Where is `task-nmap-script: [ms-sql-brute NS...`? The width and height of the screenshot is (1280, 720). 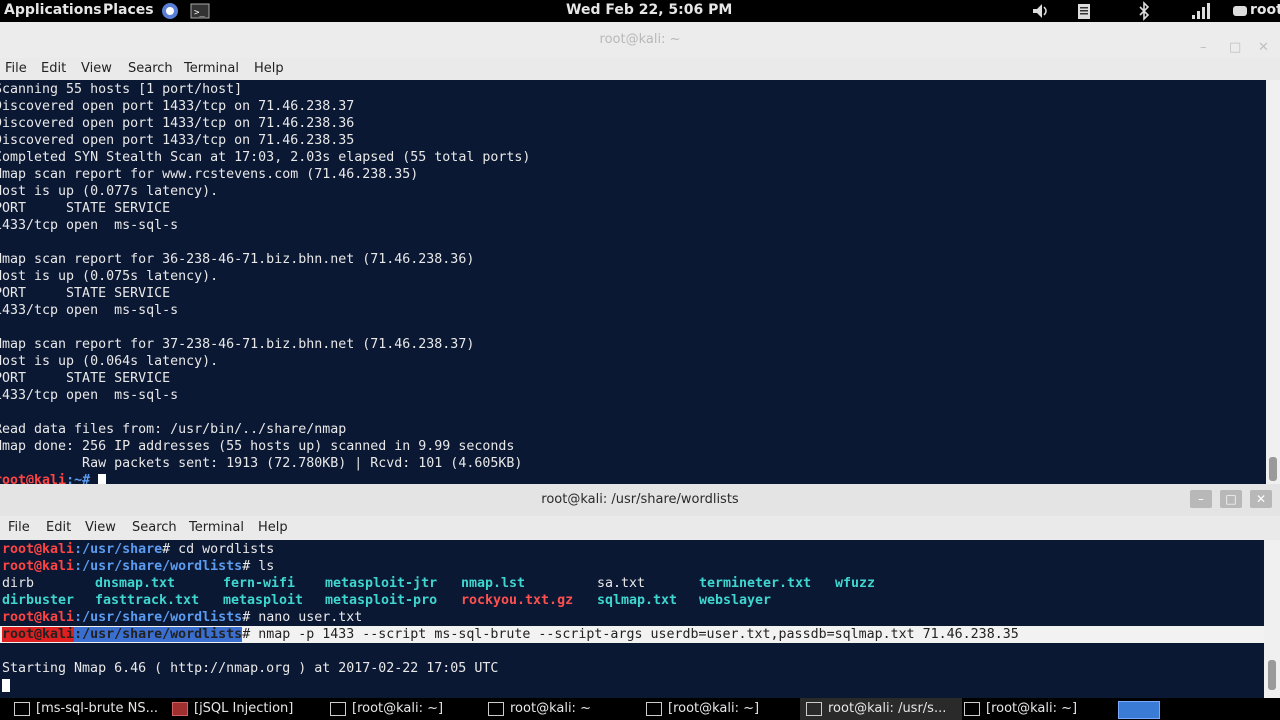 task-nmap-script: [ms-sql-brute NS... is located at coordinates (86, 709).